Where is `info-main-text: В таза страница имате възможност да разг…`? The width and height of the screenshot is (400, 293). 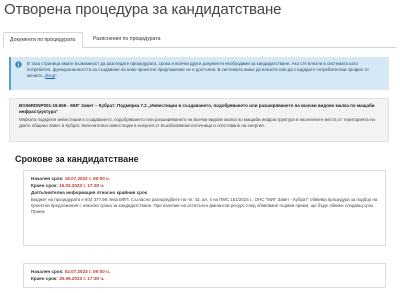
info-main-text: В таза страница имате възможност да разг… is located at coordinates (198, 70).